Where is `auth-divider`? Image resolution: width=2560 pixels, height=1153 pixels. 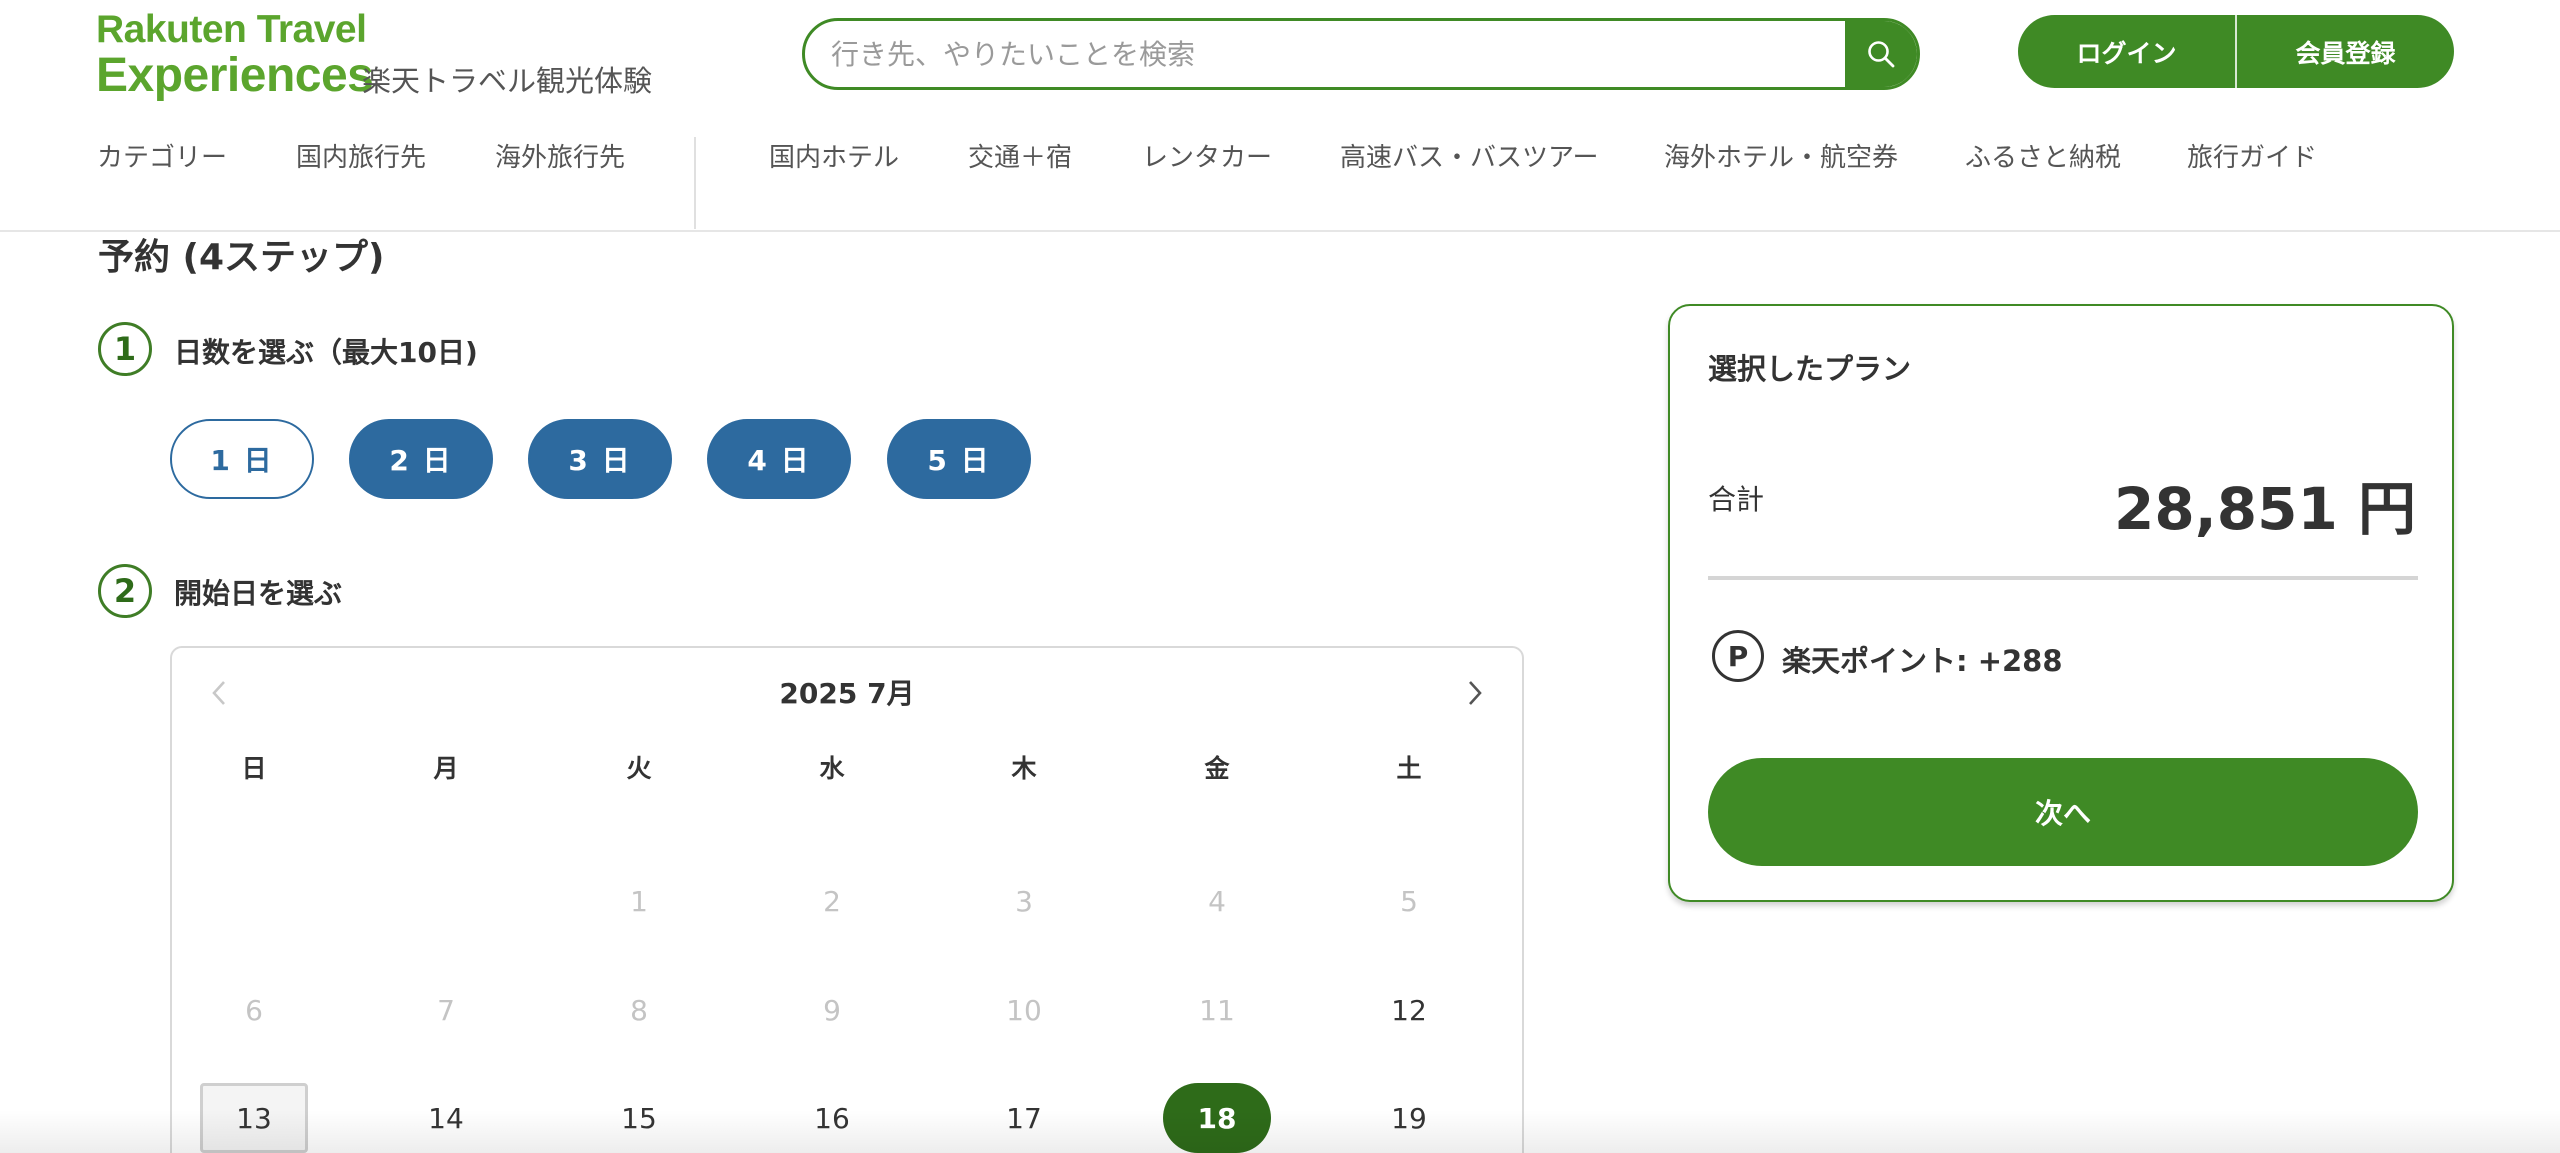
auth-divider is located at coordinates (2236, 51).